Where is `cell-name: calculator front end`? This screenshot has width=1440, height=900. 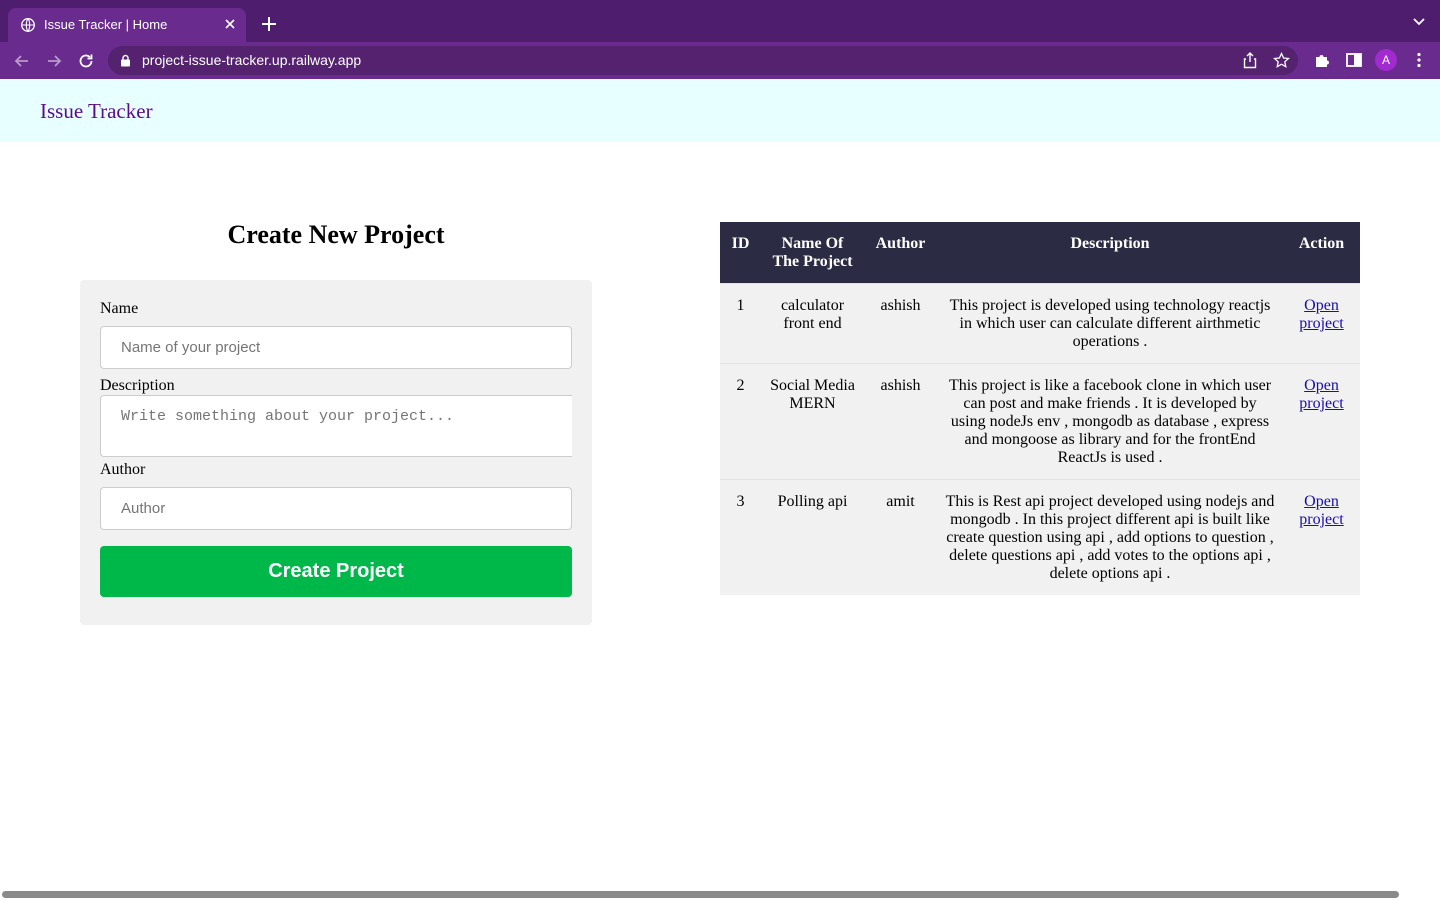
cell-name: calculator front end is located at coordinates (812, 323).